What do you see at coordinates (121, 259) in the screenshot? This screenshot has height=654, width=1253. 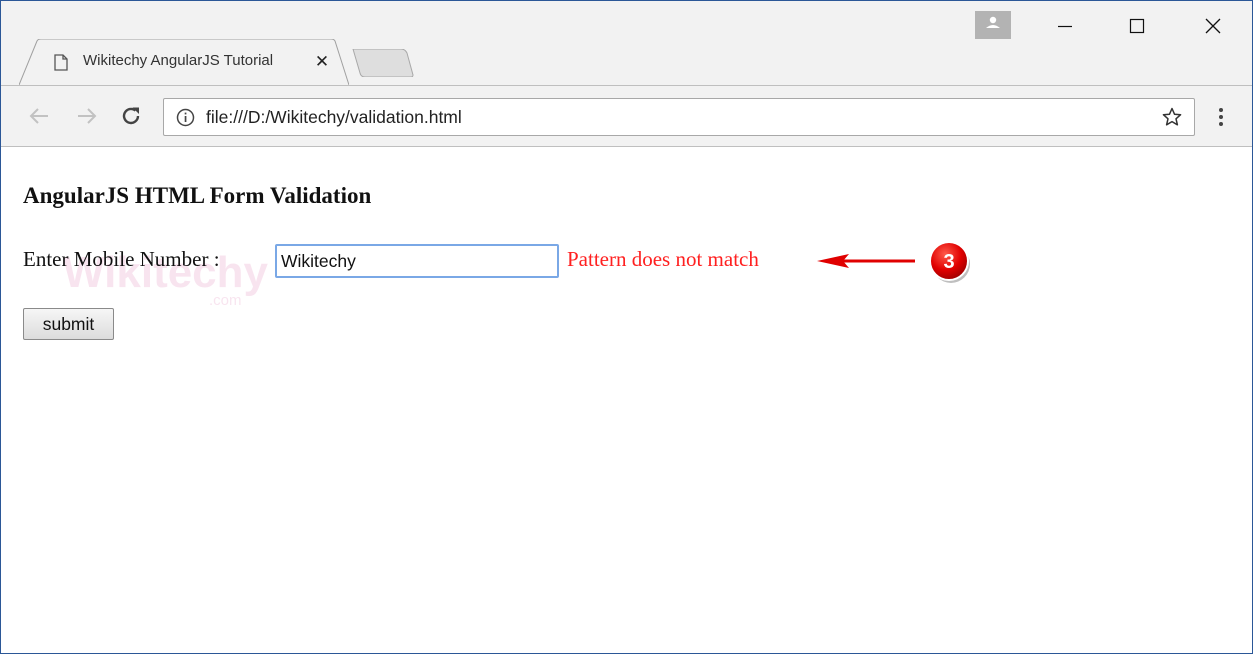 I see `mobile-label: Enter Mobile Number :` at bounding box center [121, 259].